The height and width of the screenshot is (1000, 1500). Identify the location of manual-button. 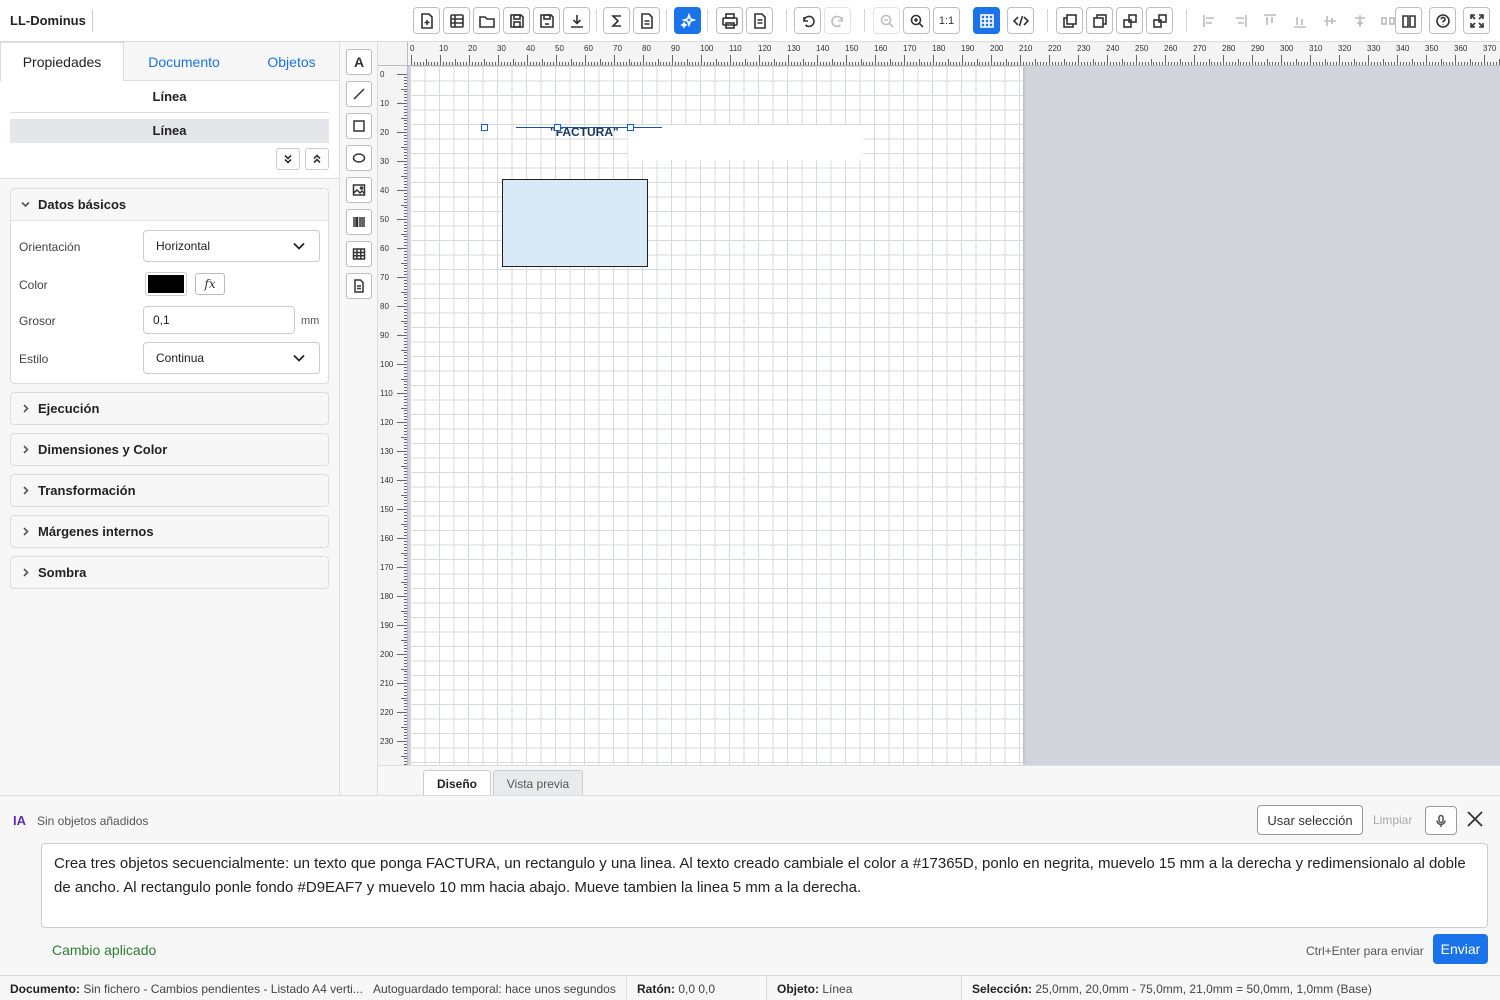
(1408, 20).